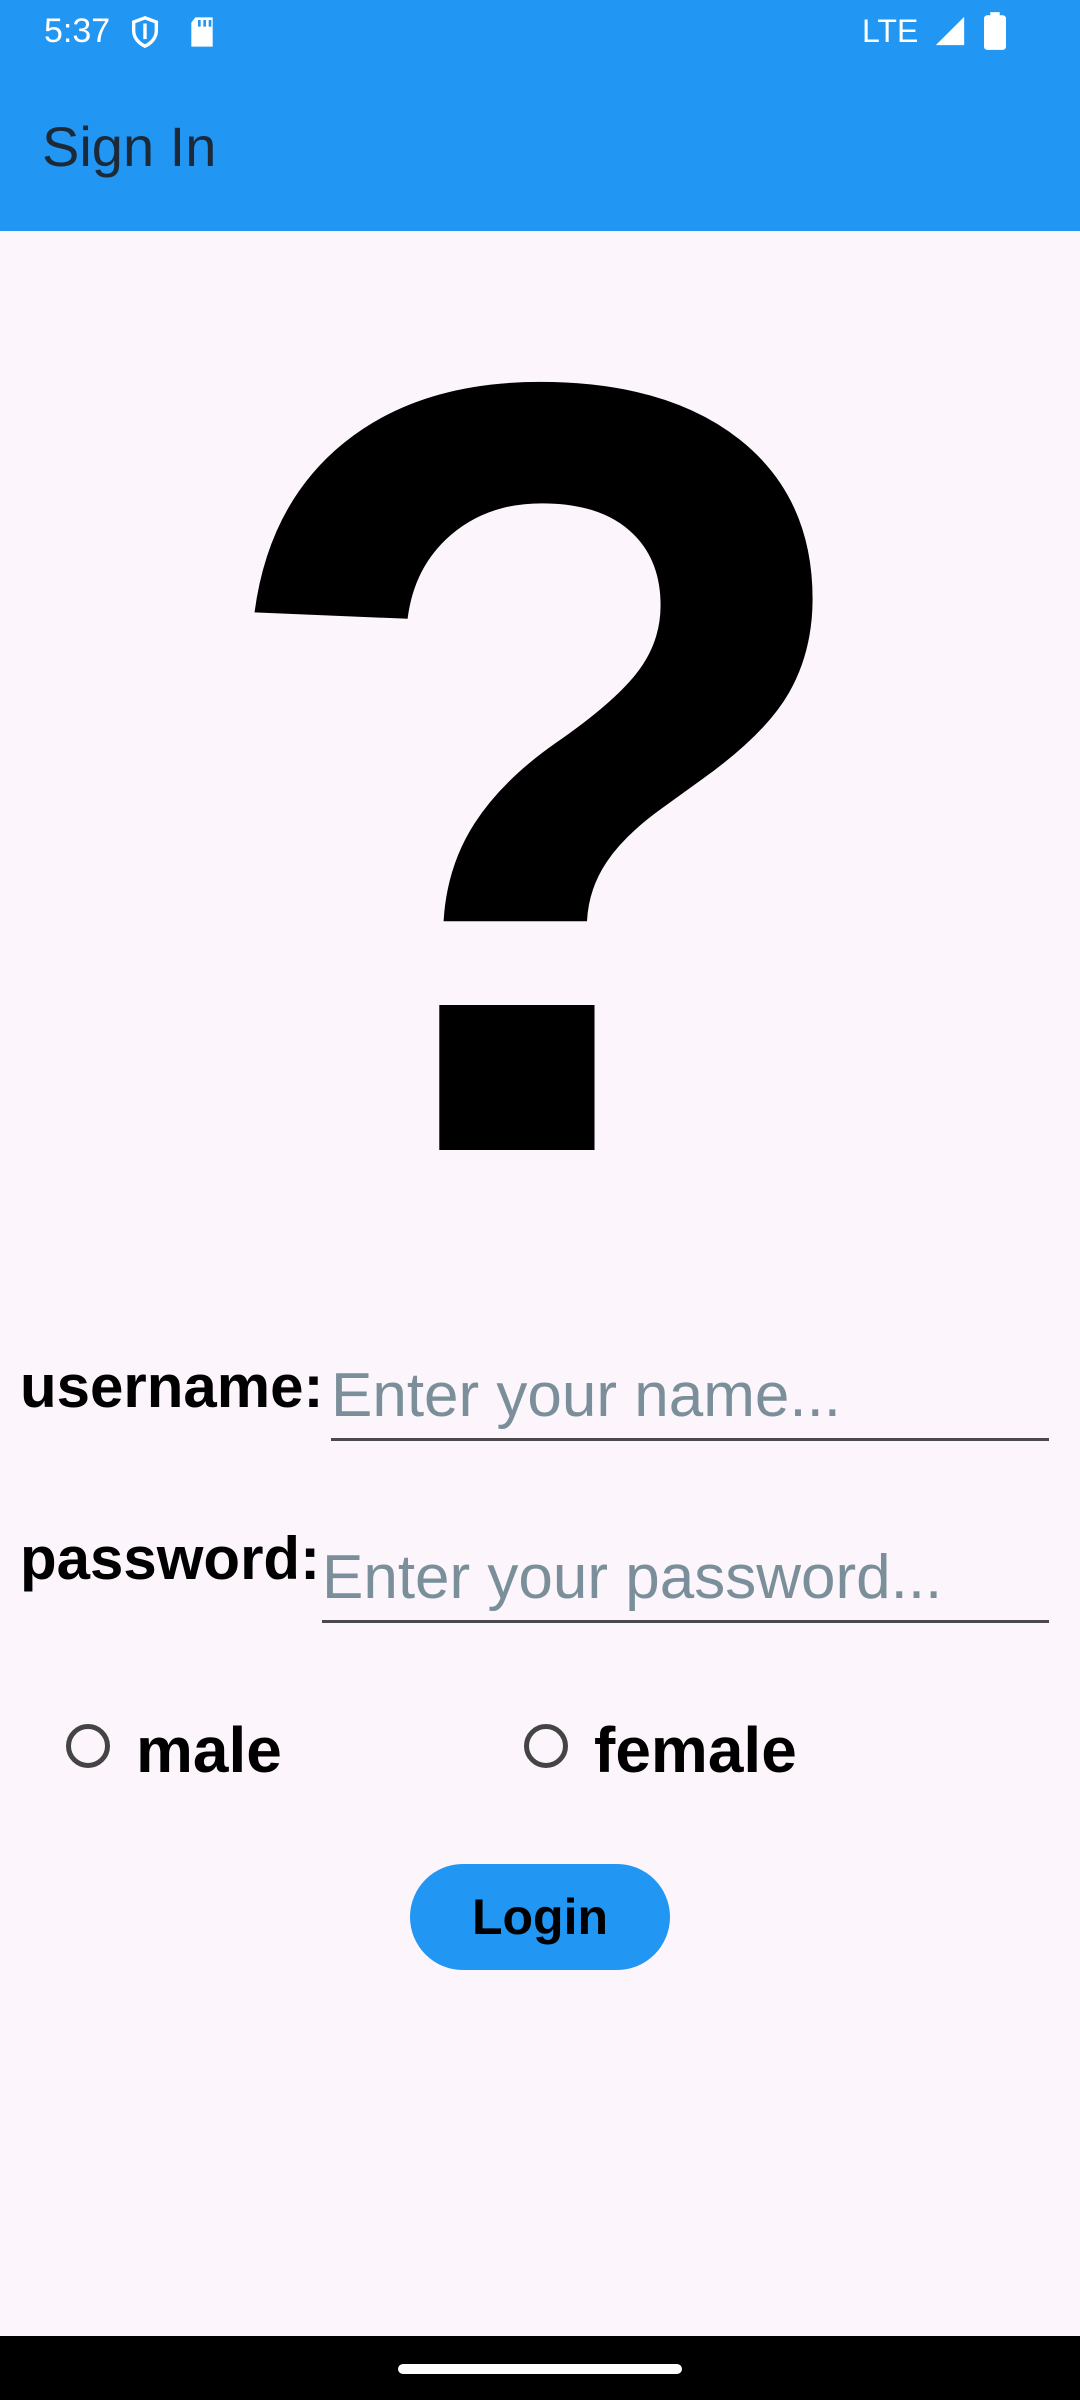 This screenshot has height=2400, width=1080. I want to click on radio-label-female: female, so click(695, 1750).